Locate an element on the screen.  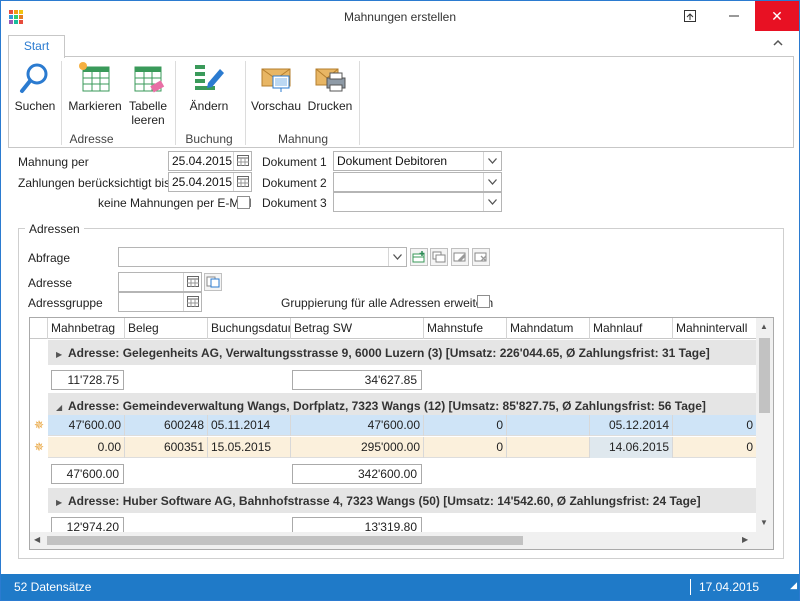
close-button: ✕ is located at coordinates (777, 16).